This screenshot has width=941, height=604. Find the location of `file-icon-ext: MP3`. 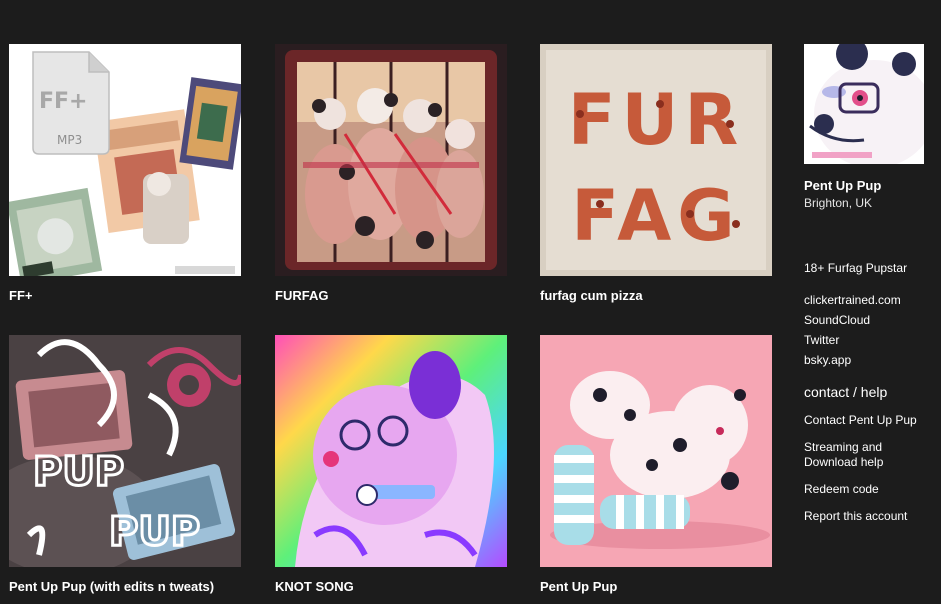

file-icon-ext: MP3 is located at coordinates (69, 140).